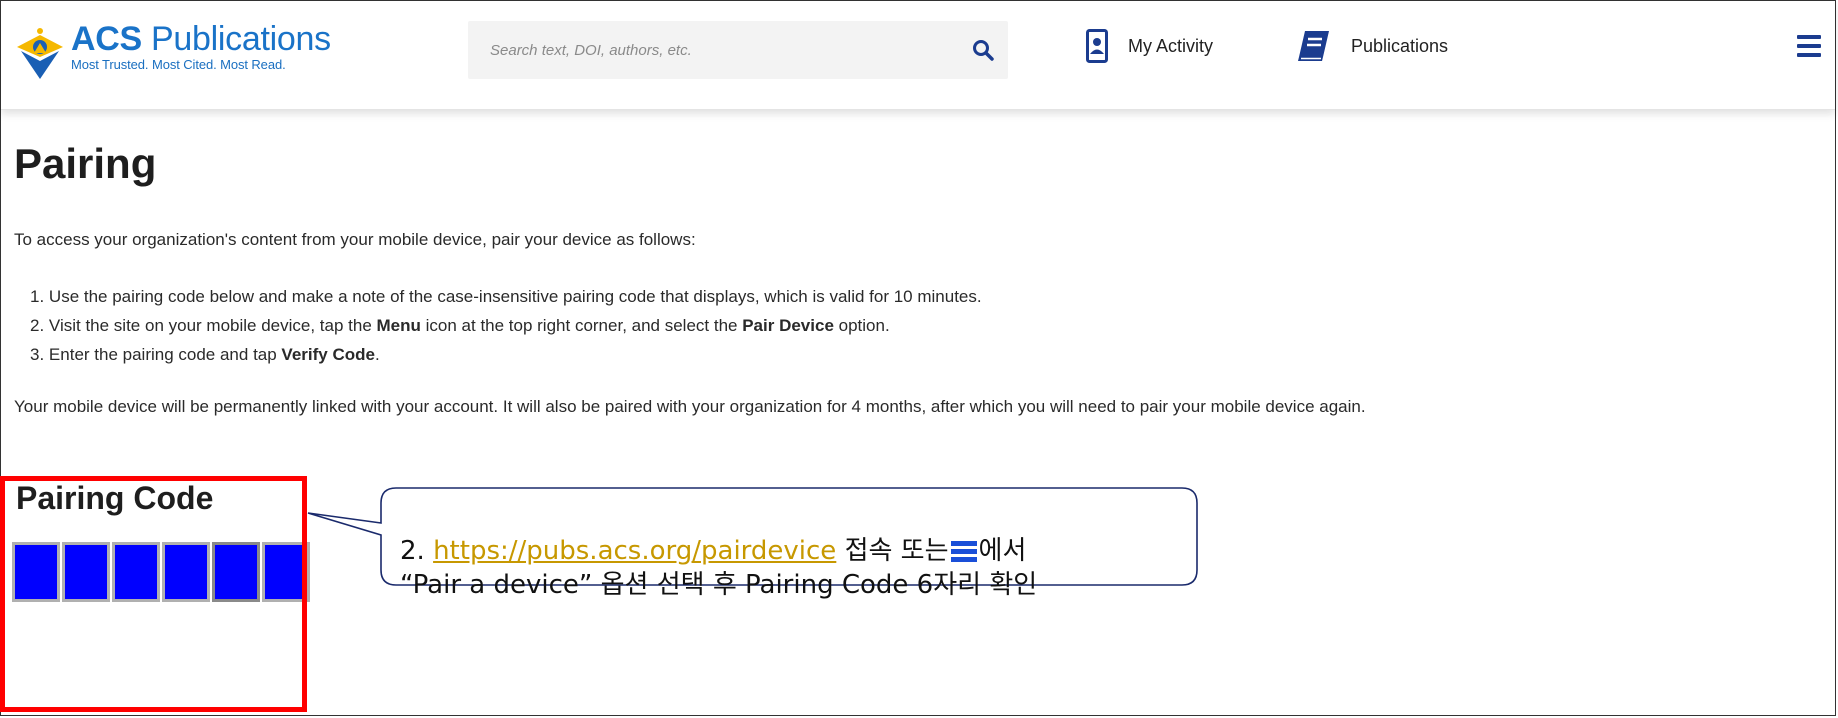 The height and width of the screenshot is (718, 1838). I want to click on book-icon, so click(1313, 46).